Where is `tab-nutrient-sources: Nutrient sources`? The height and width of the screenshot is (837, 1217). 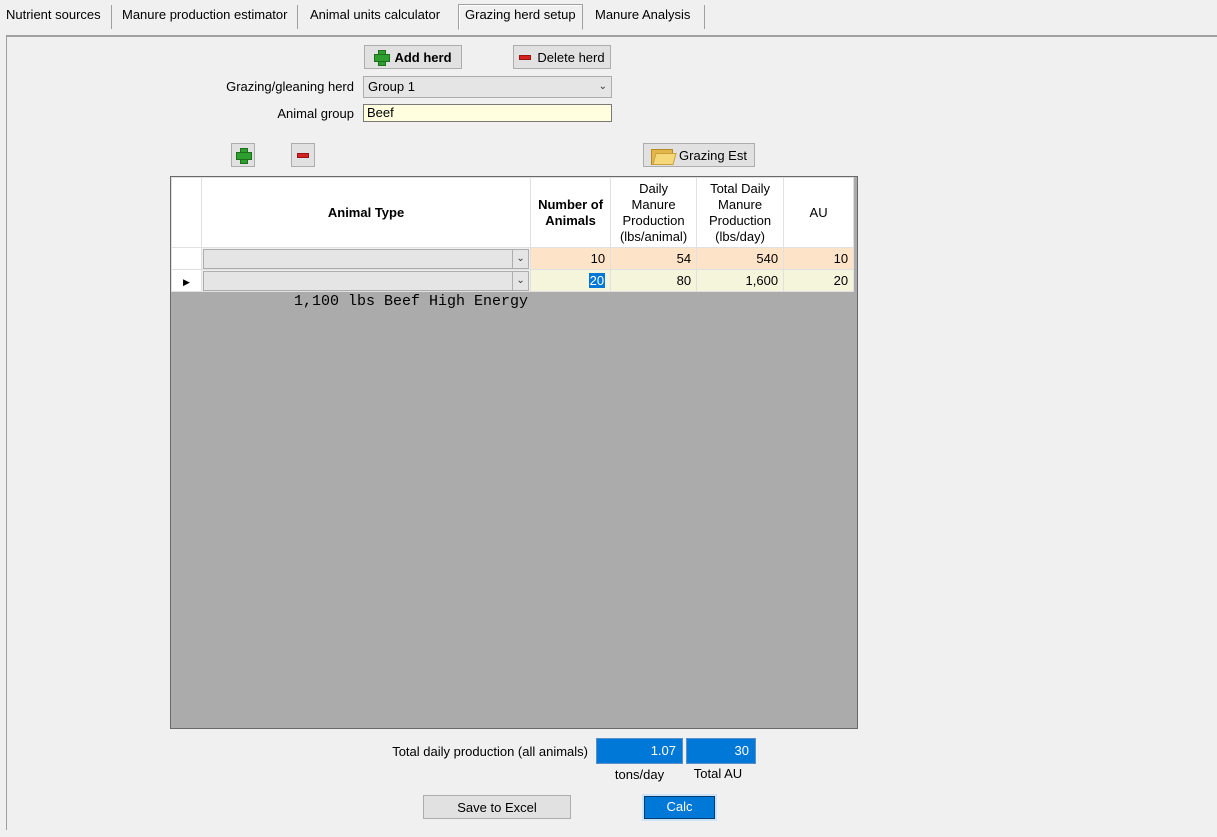 tab-nutrient-sources: Nutrient sources is located at coordinates (56, 17).